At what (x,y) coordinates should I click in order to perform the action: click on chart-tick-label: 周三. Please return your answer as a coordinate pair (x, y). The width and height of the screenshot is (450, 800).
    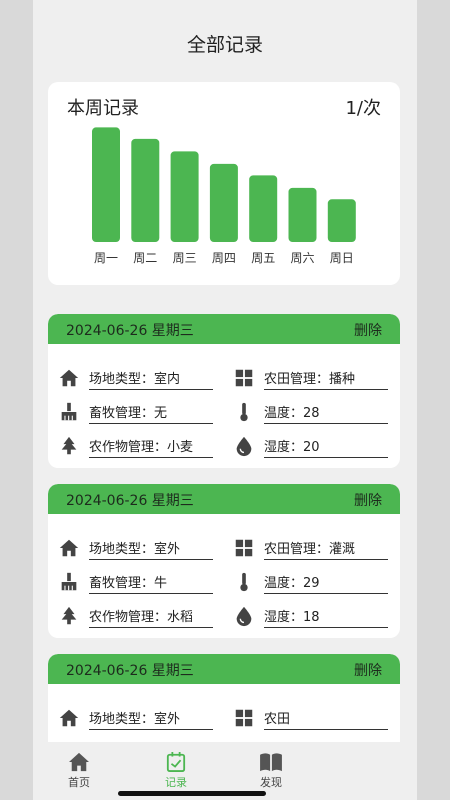
    Looking at the image, I should click on (185, 258).